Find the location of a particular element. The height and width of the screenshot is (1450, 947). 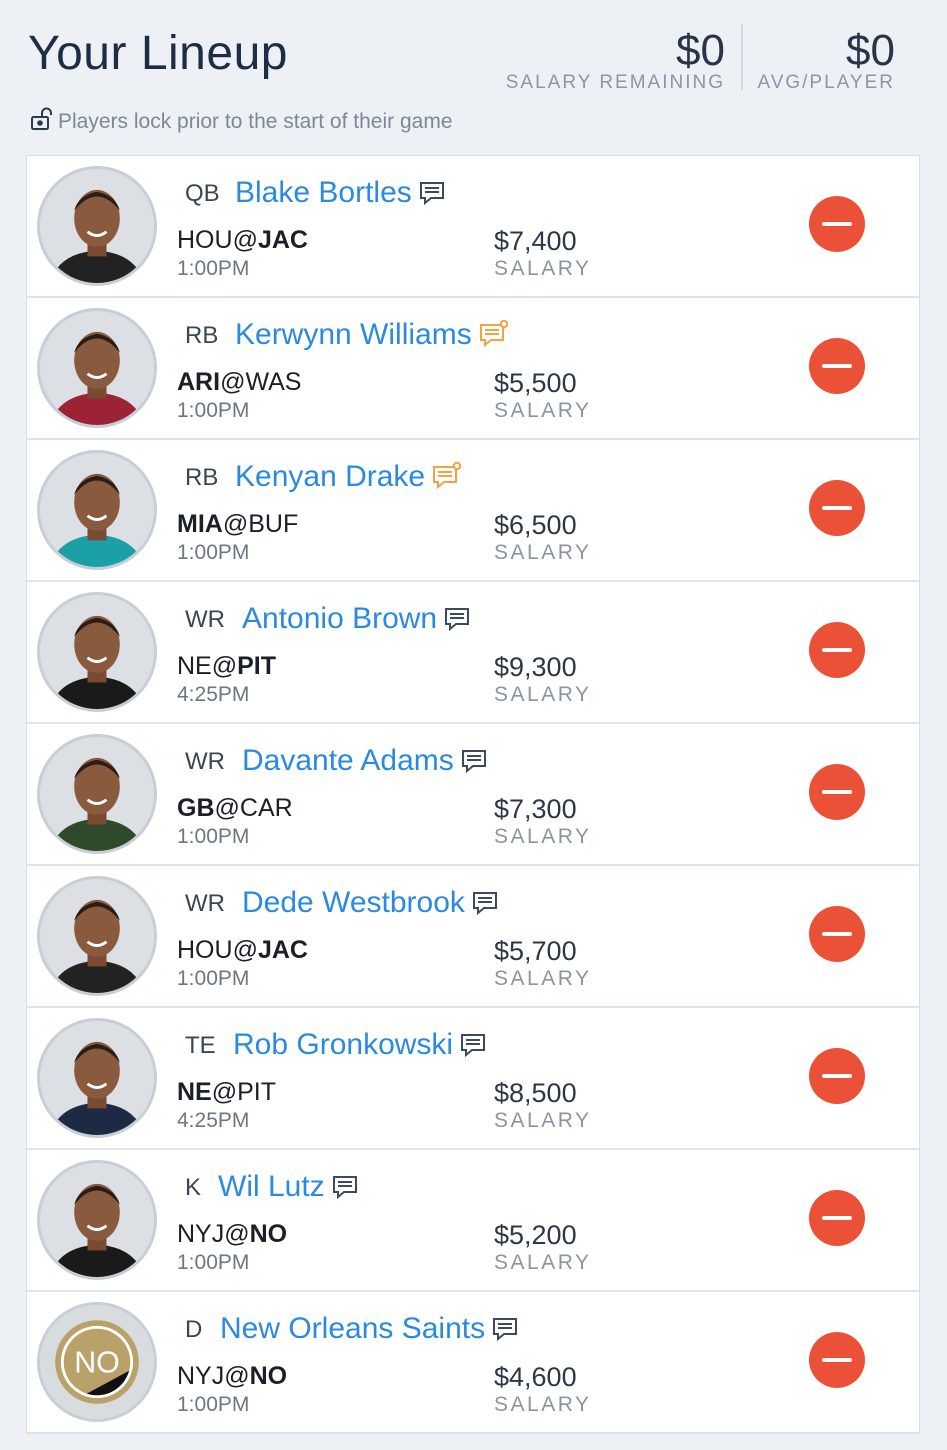

game-time: 4:25PM is located at coordinates (213, 1120).